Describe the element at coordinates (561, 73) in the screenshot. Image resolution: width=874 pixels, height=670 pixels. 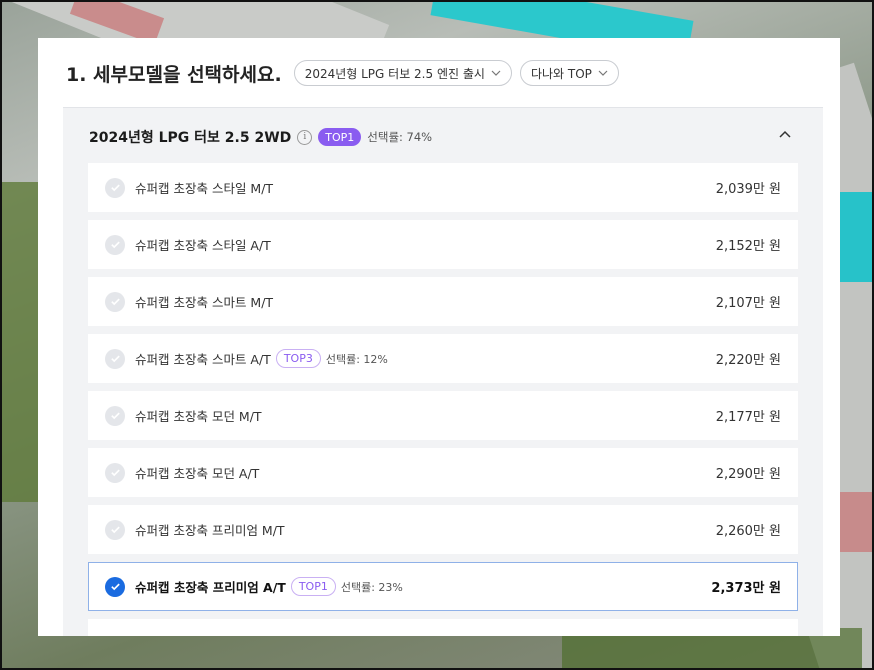
I see `sort-label: 다나와 TOP` at that location.